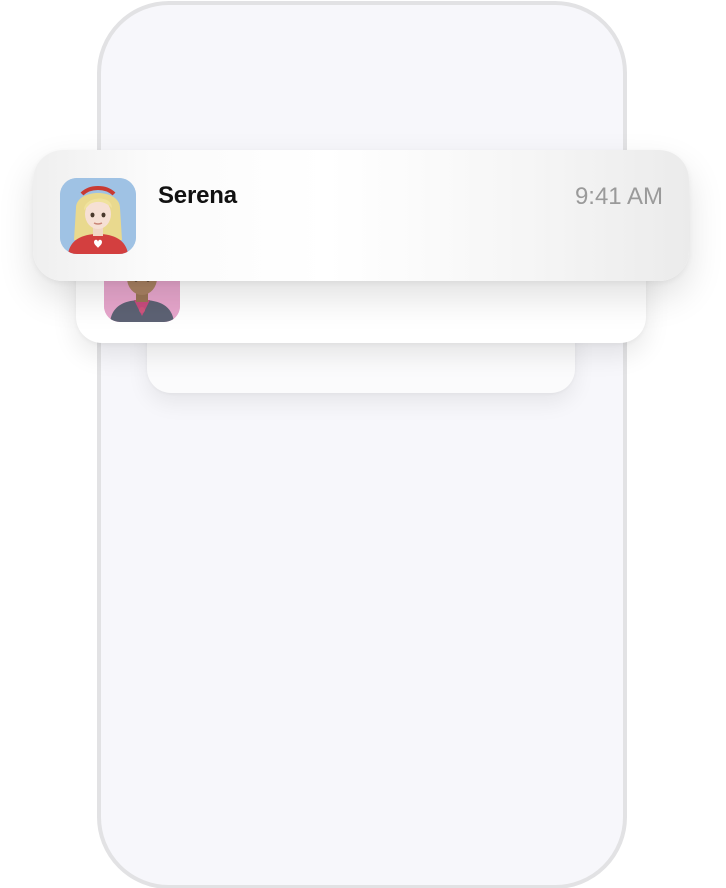 This screenshot has height=888, width=726. Describe the element at coordinates (361, 215) in the screenshot. I see `notification-card-serena: Serena 9:41 AM` at that location.